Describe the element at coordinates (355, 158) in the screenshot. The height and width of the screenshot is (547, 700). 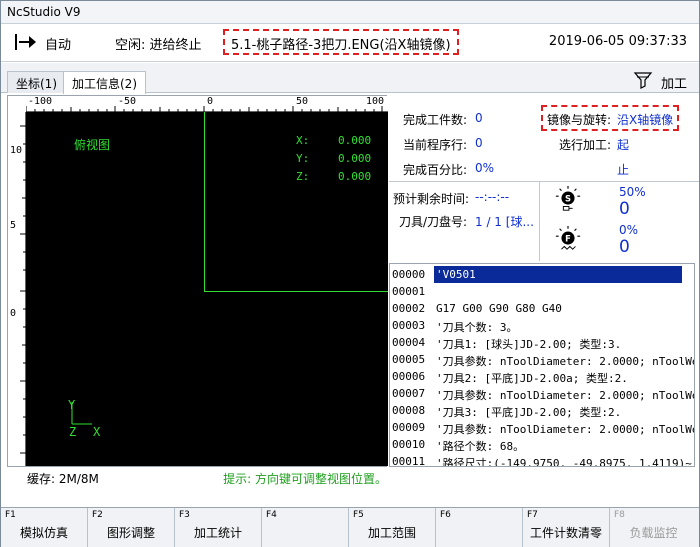
I see `coord-y-value: 0.000` at that location.